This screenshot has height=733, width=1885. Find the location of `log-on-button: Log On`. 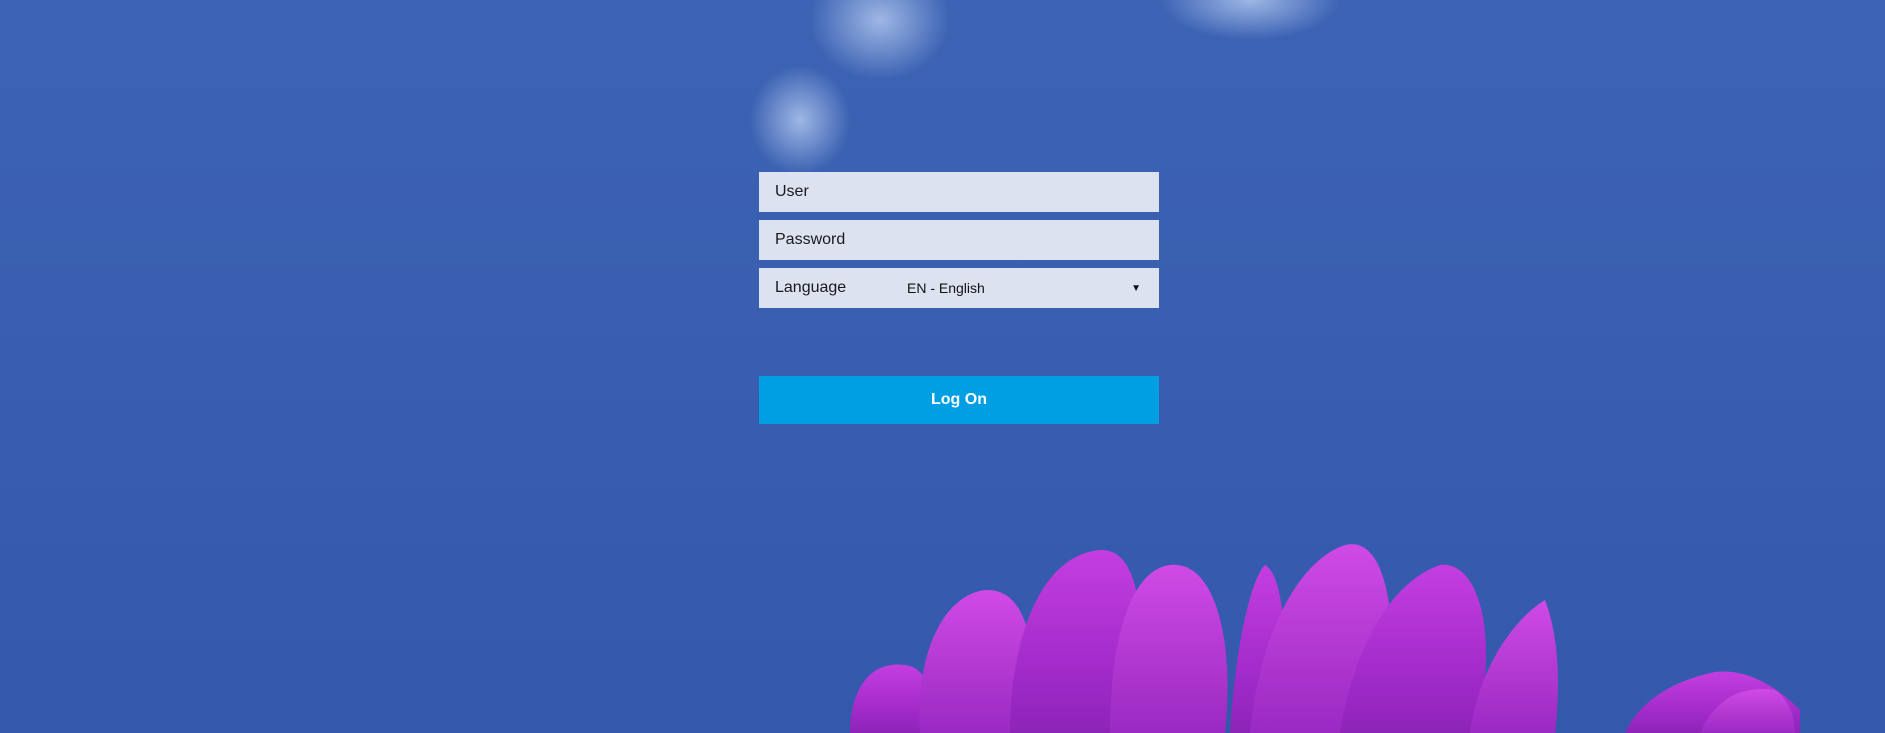

log-on-button: Log On is located at coordinates (959, 400).